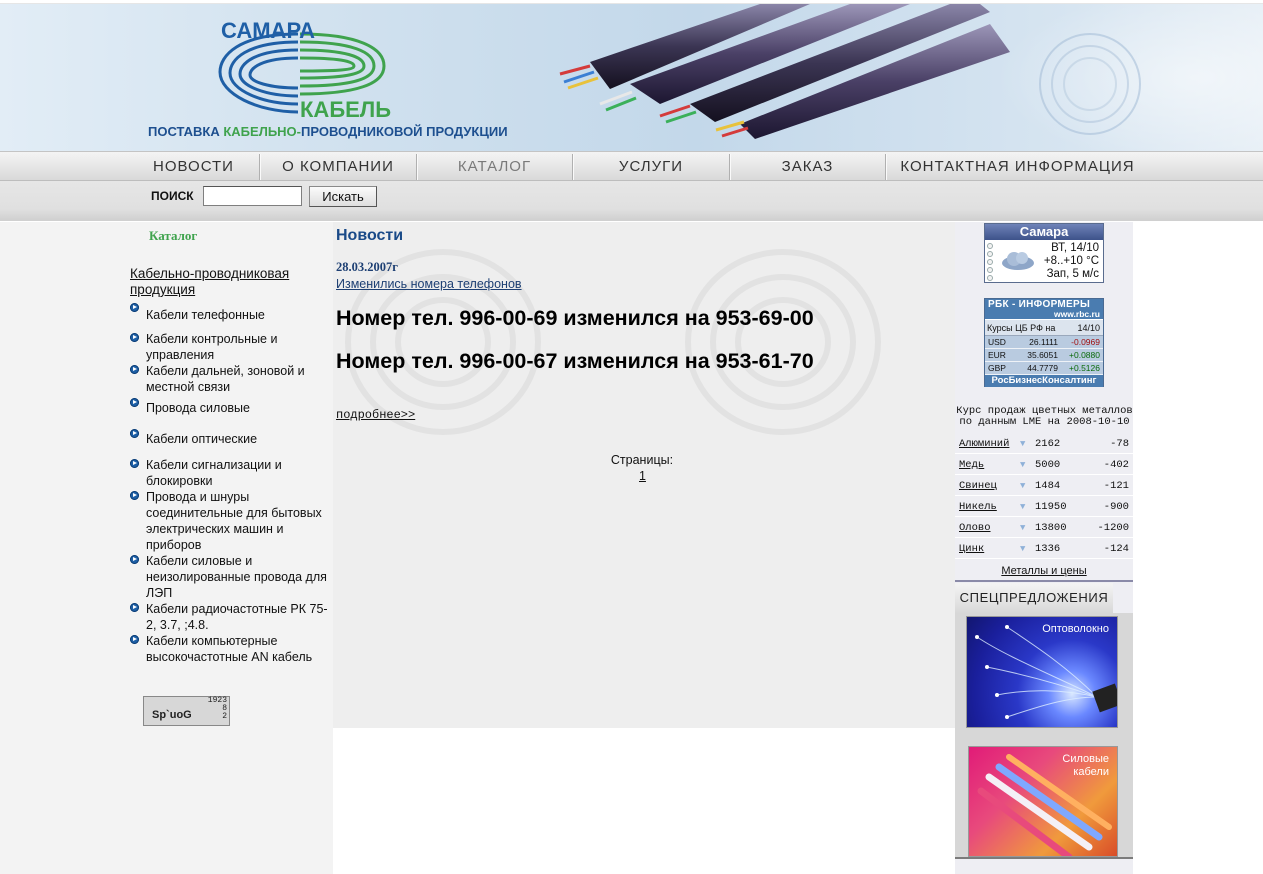 The width and height of the screenshot is (1263, 874). Describe the element at coordinates (186, 131) in the screenshot. I see `tagline-part-1: ПОСТАВКА` at that location.